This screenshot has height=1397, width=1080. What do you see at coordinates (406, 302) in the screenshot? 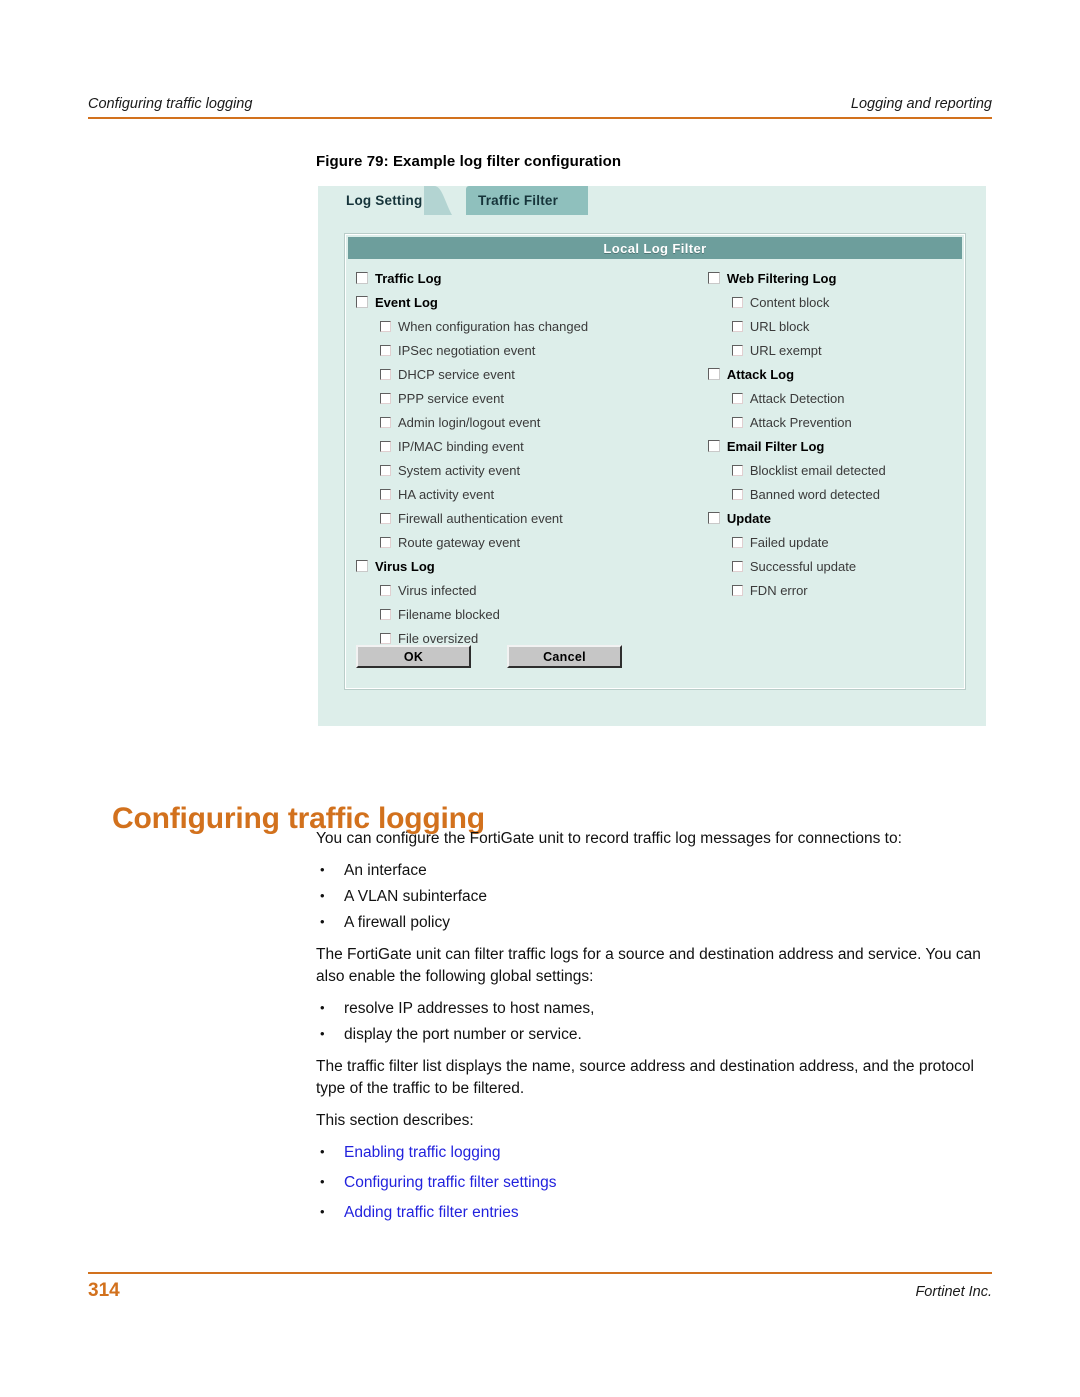
I see `checkbox-label: Event Log` at bounding box center [406, 302].